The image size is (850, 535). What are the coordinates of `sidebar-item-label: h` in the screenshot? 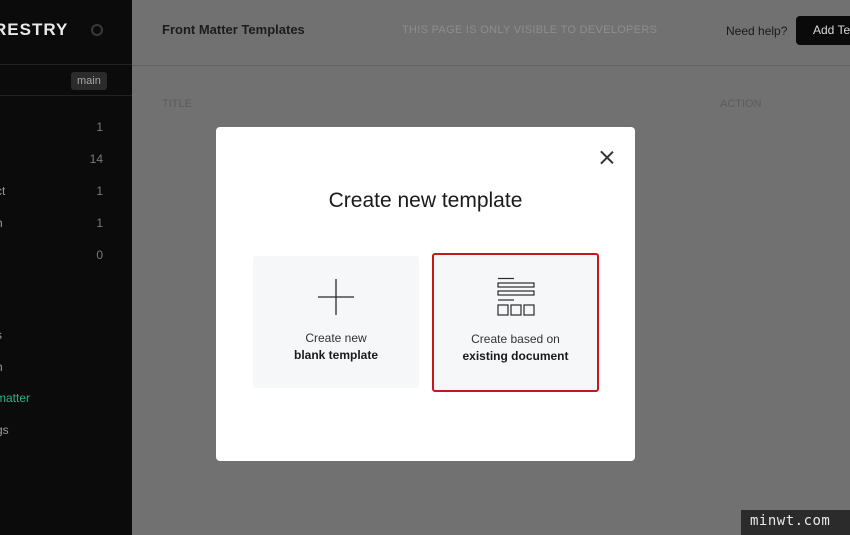 It's located at (1, 223).